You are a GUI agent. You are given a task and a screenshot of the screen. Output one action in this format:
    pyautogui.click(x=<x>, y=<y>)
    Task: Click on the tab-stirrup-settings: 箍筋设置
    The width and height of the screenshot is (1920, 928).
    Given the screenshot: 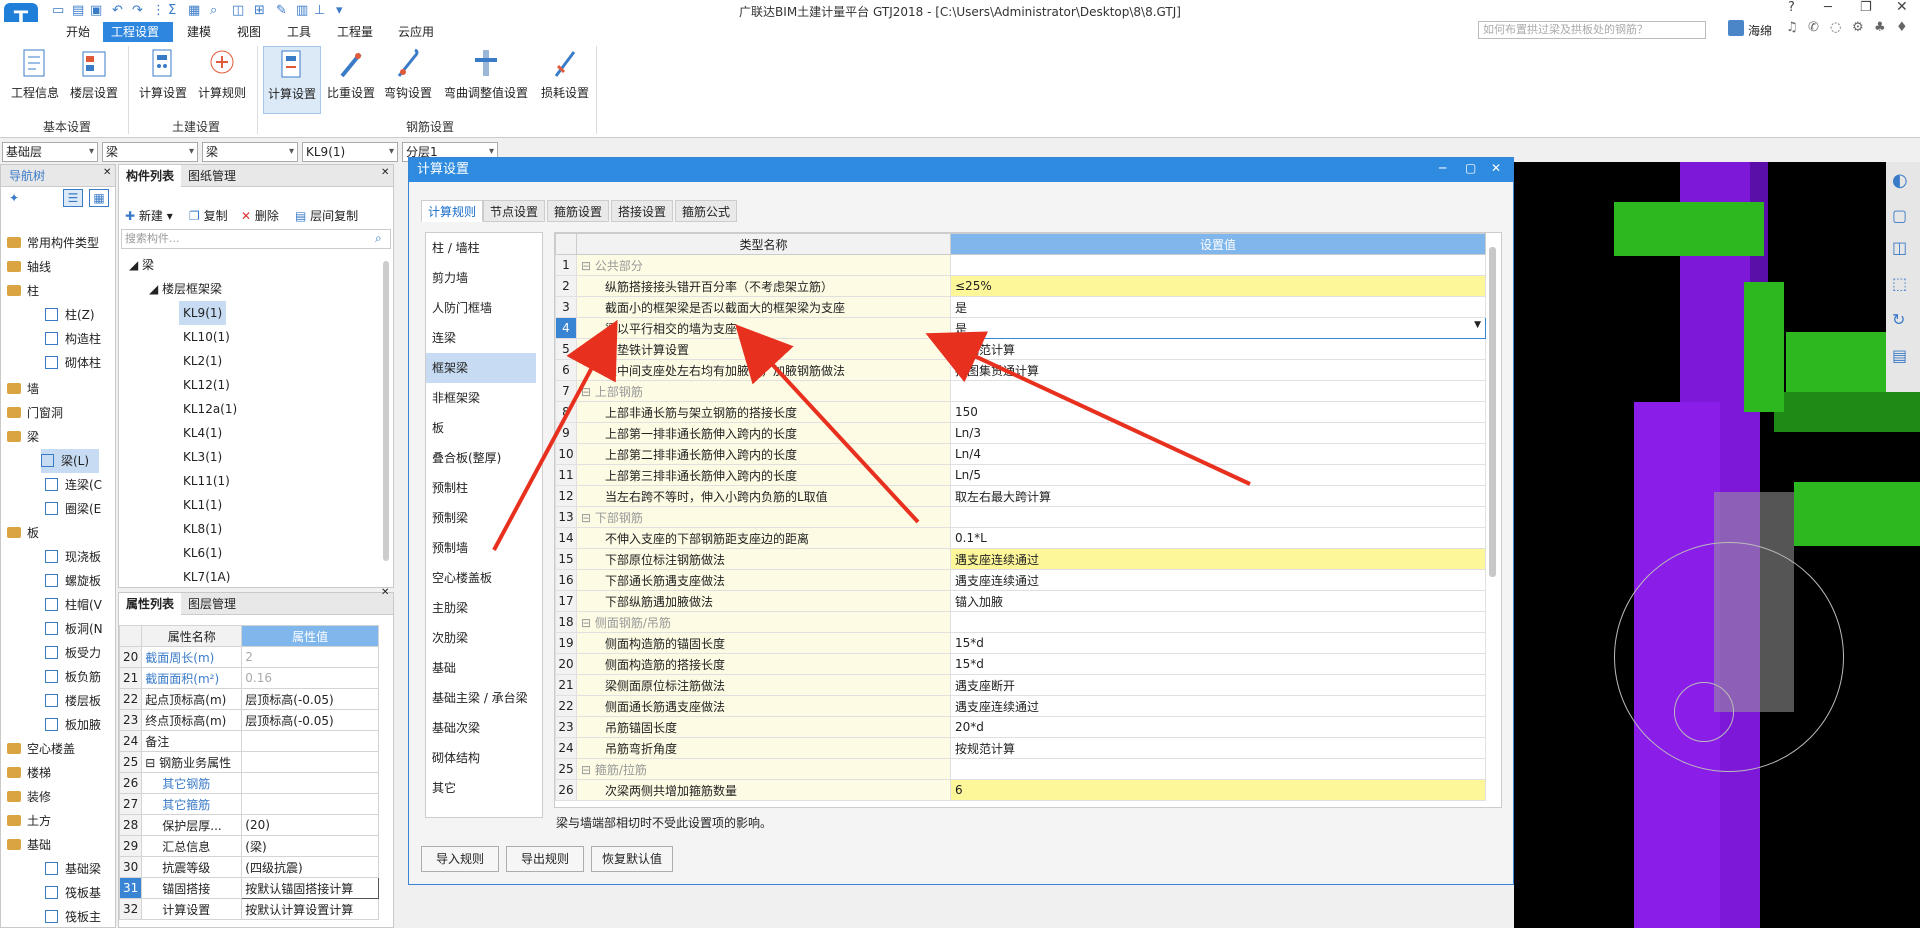 What is the action you would take?
    pyautogui.click(x=578, y=211)
    